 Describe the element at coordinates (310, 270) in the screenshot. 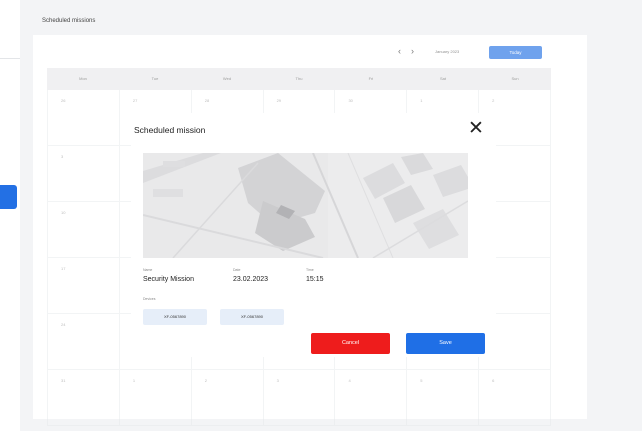

I see `time-label: Time` at that location.